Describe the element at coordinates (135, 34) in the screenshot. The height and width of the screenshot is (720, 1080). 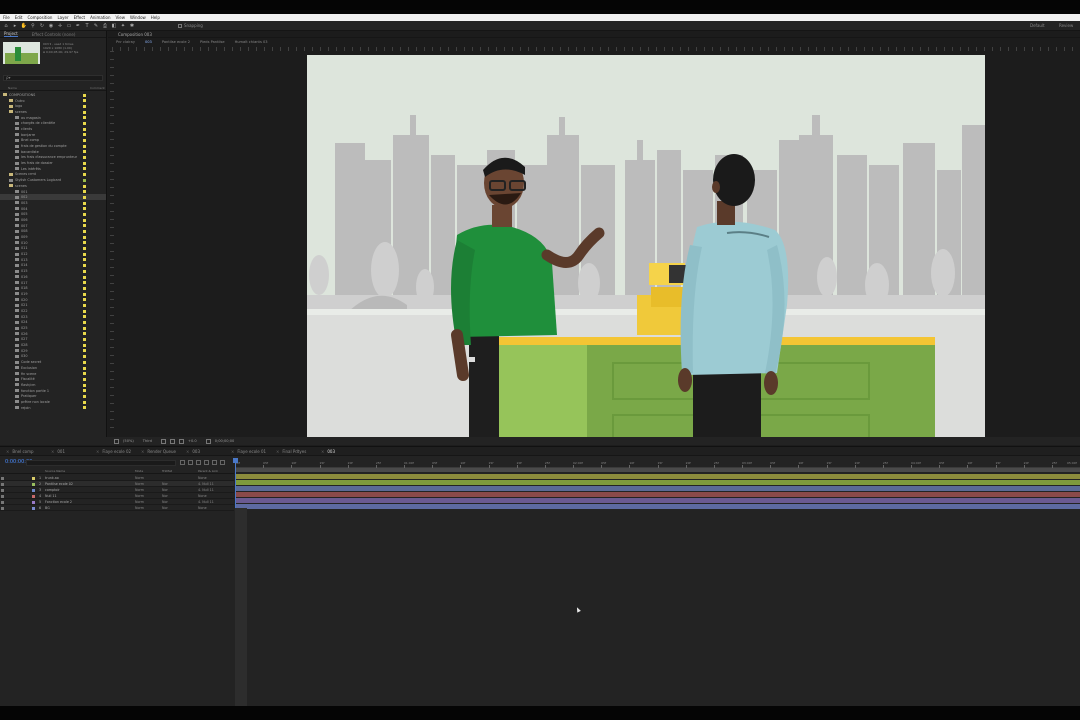
I see `tab-composition: Composition 003` at that location.